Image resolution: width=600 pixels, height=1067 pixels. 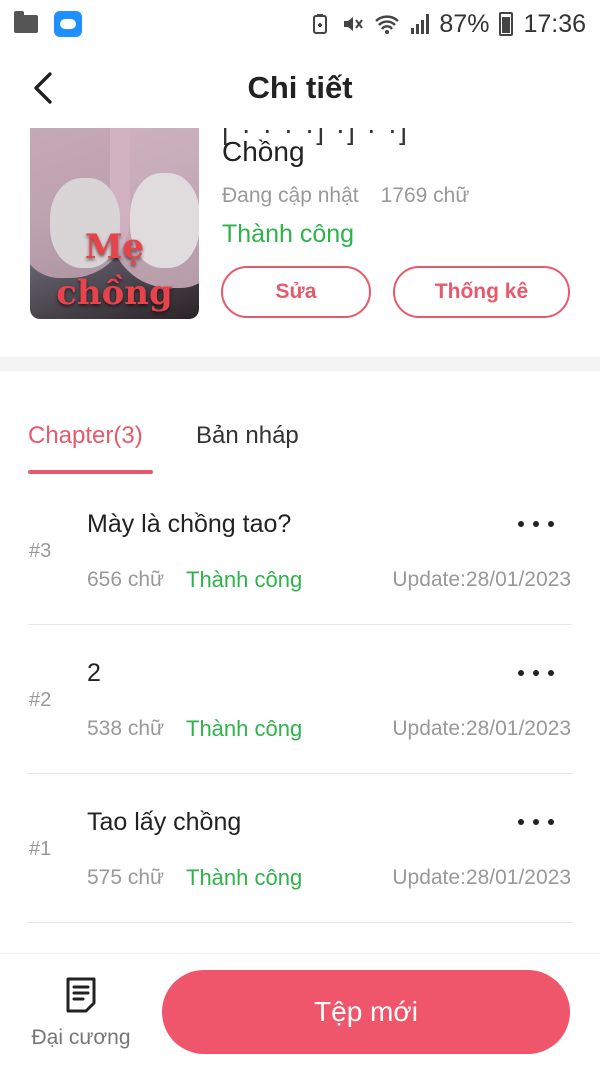 What do you see at coordinates (40, 551) in the screenshot?
I see `chapter-number: #3` at bounding box center [40, 551].